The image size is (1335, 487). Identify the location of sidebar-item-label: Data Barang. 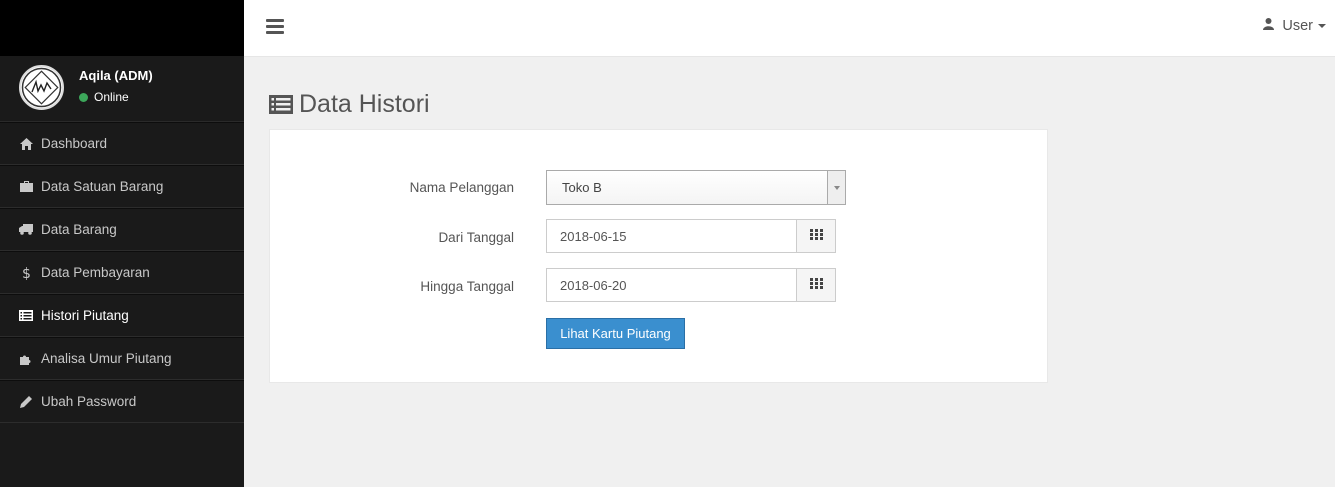
(79, 229).